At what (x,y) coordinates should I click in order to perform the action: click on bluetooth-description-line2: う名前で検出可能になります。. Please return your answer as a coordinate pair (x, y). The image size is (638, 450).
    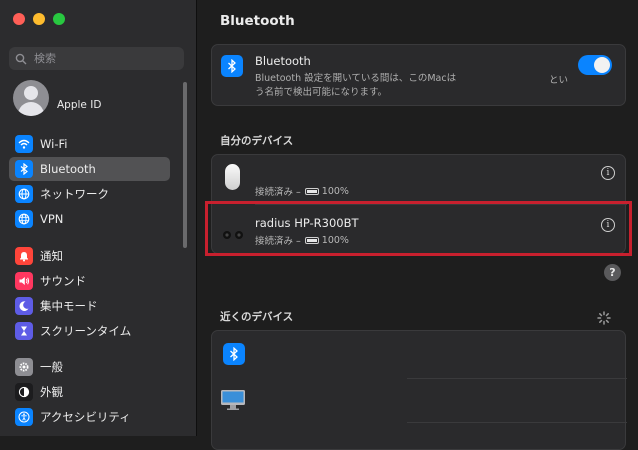
    Looking at the image, I should click on (321, 92).